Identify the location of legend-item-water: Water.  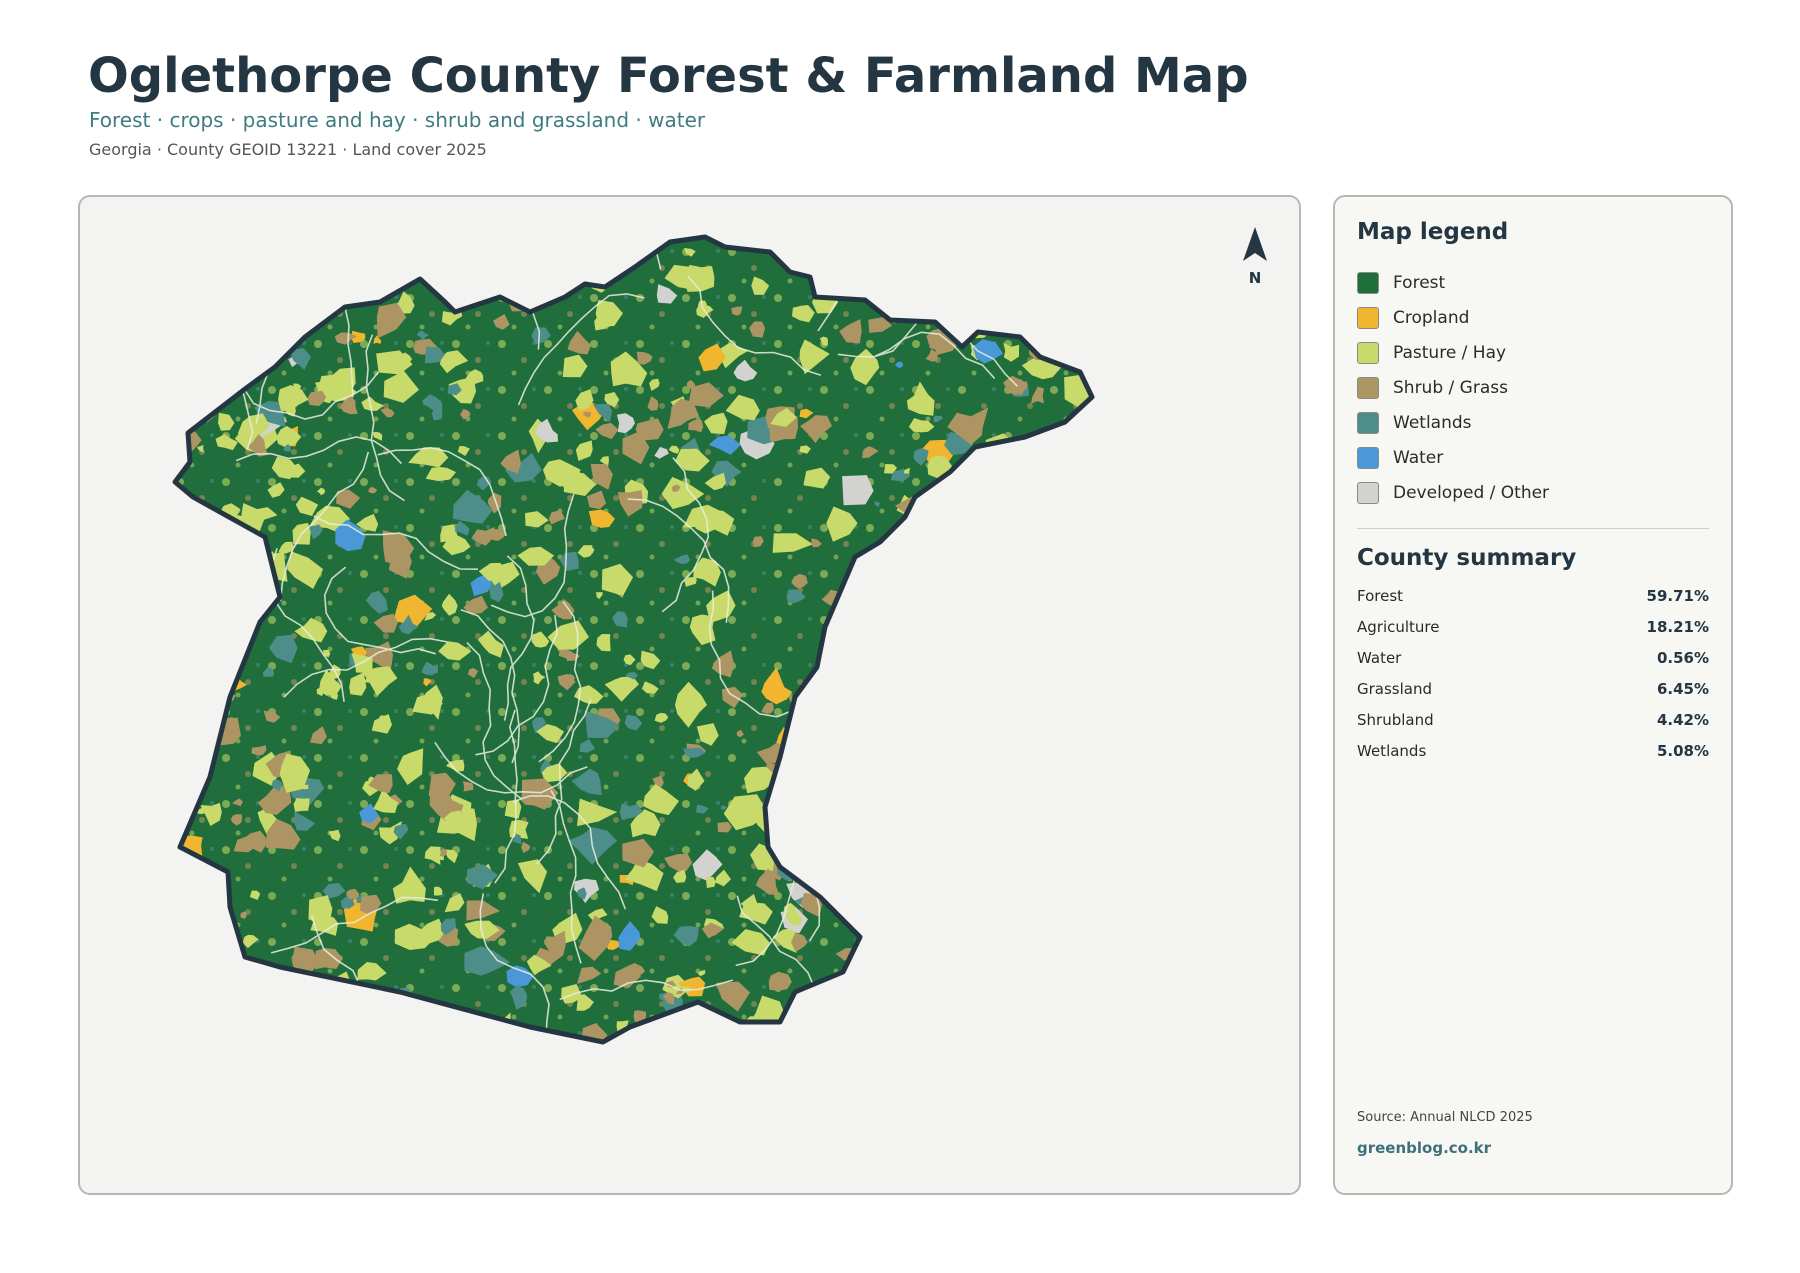
(1453, 457).